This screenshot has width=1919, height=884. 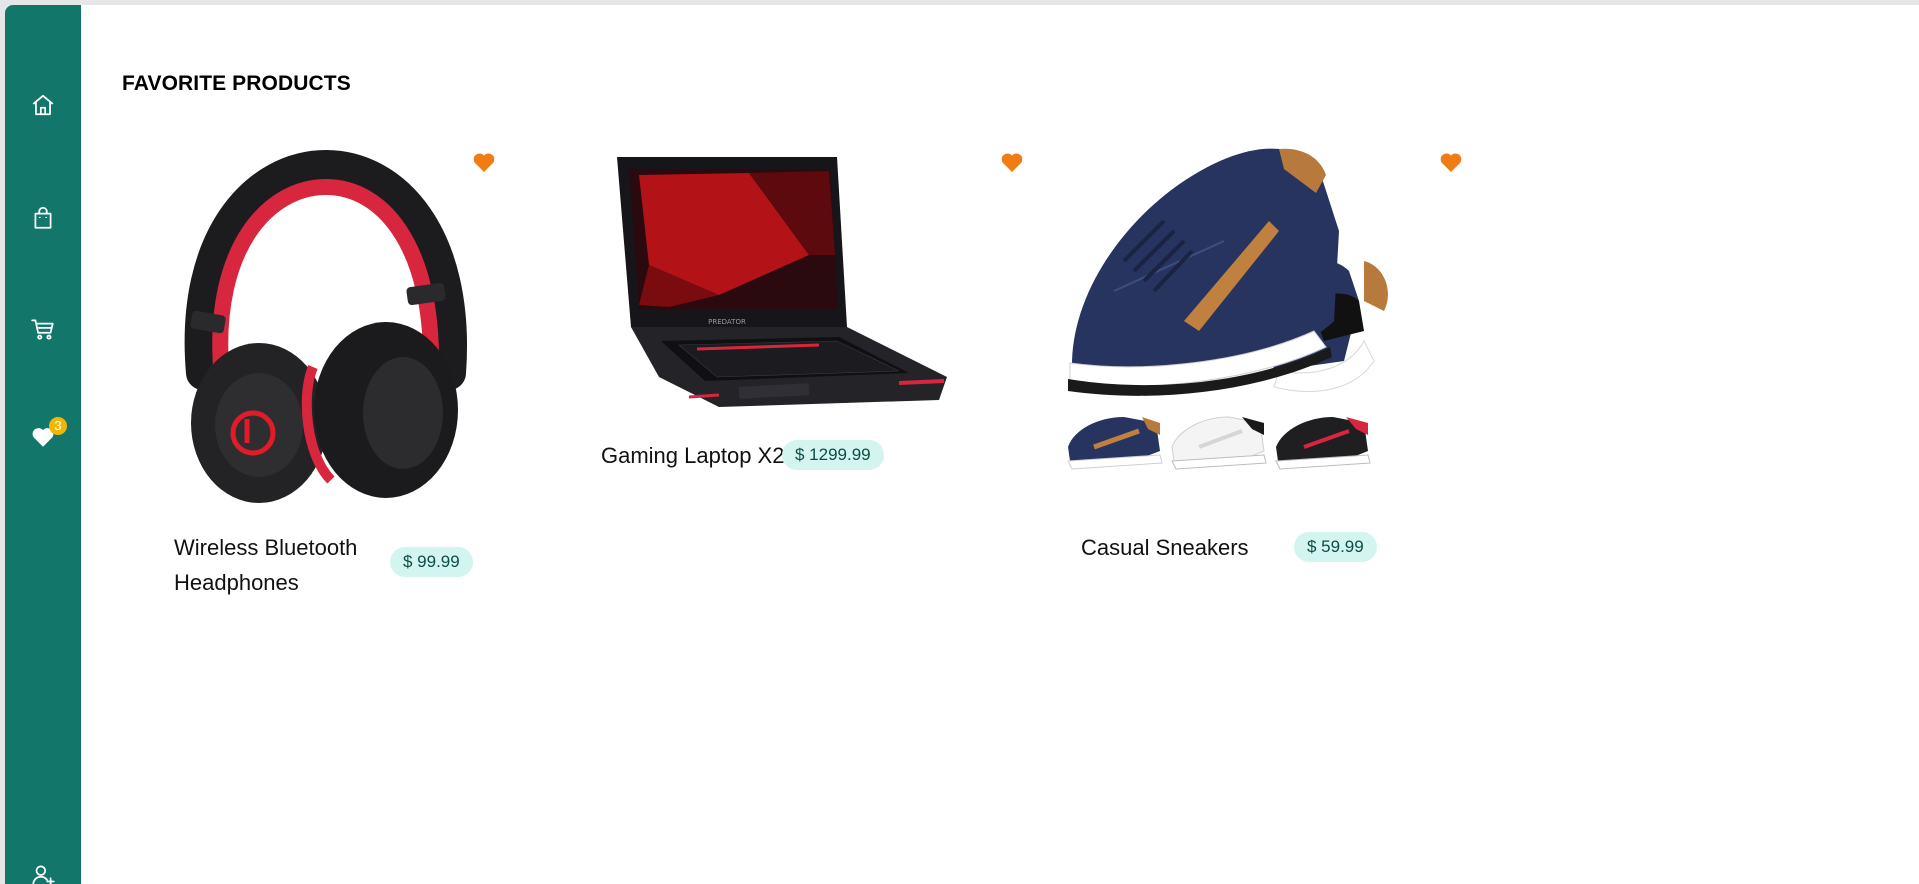 I want to click on user-plus-icon, so click(x=43, y=874).